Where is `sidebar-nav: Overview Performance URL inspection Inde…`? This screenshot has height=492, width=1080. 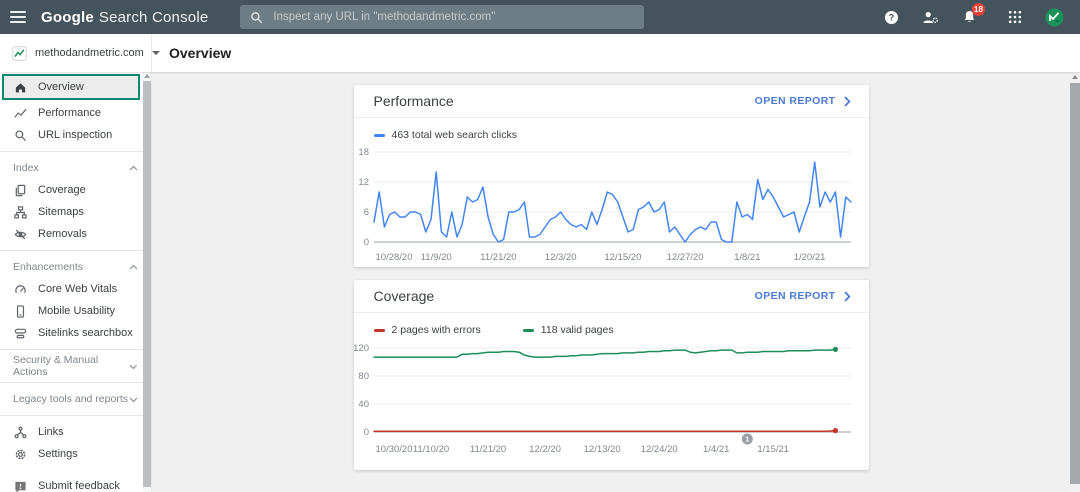 sidebar-nav: Overview Performance URL inspection Inde… is located at coordinates (76, 282).